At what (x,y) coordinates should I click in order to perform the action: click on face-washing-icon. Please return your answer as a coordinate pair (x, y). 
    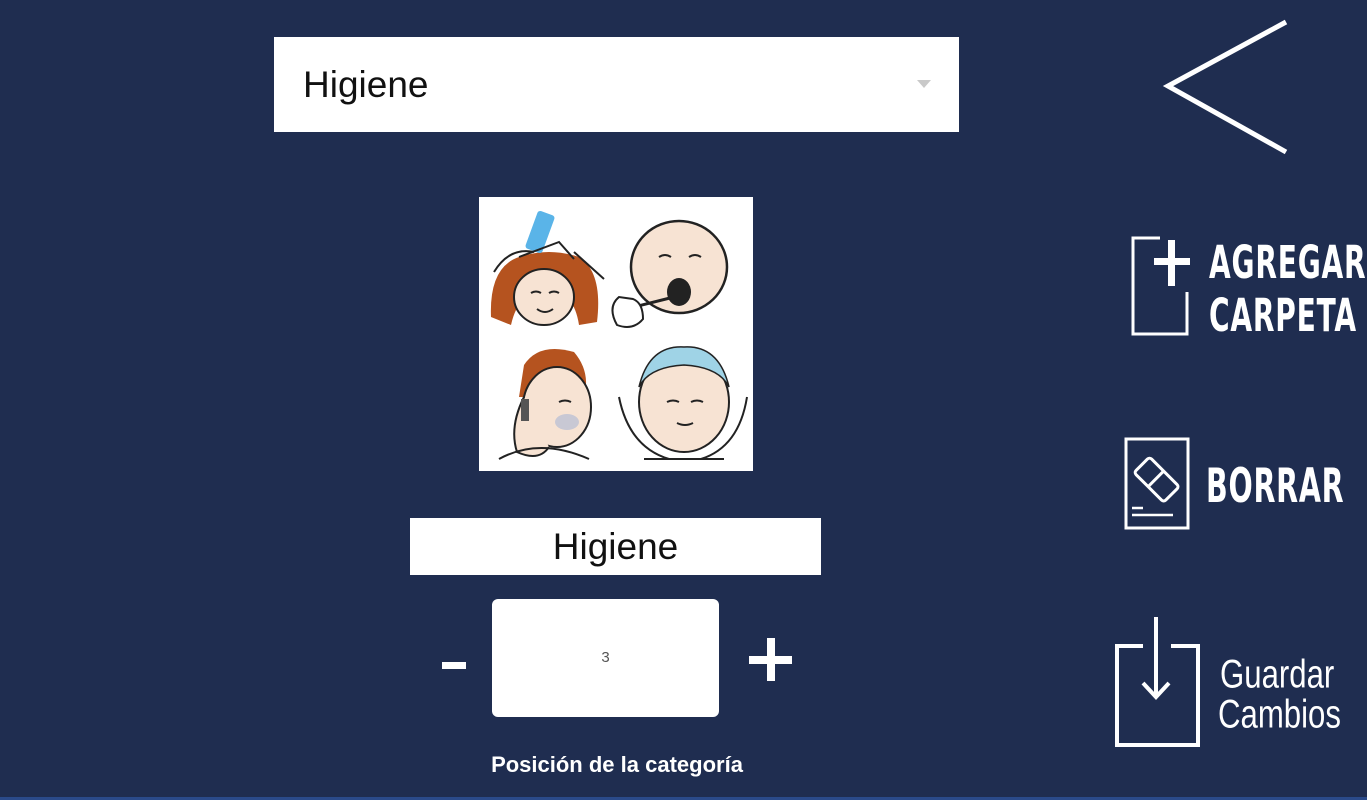
    Looking at the image, I should click on (683, 403).